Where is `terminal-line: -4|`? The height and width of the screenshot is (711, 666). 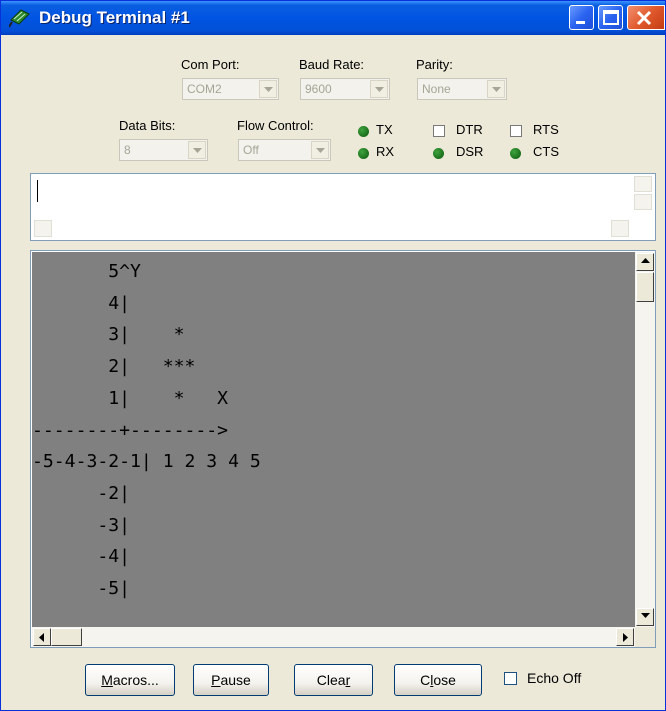 terminal-line: -4| is located at coordinates (81, 557).